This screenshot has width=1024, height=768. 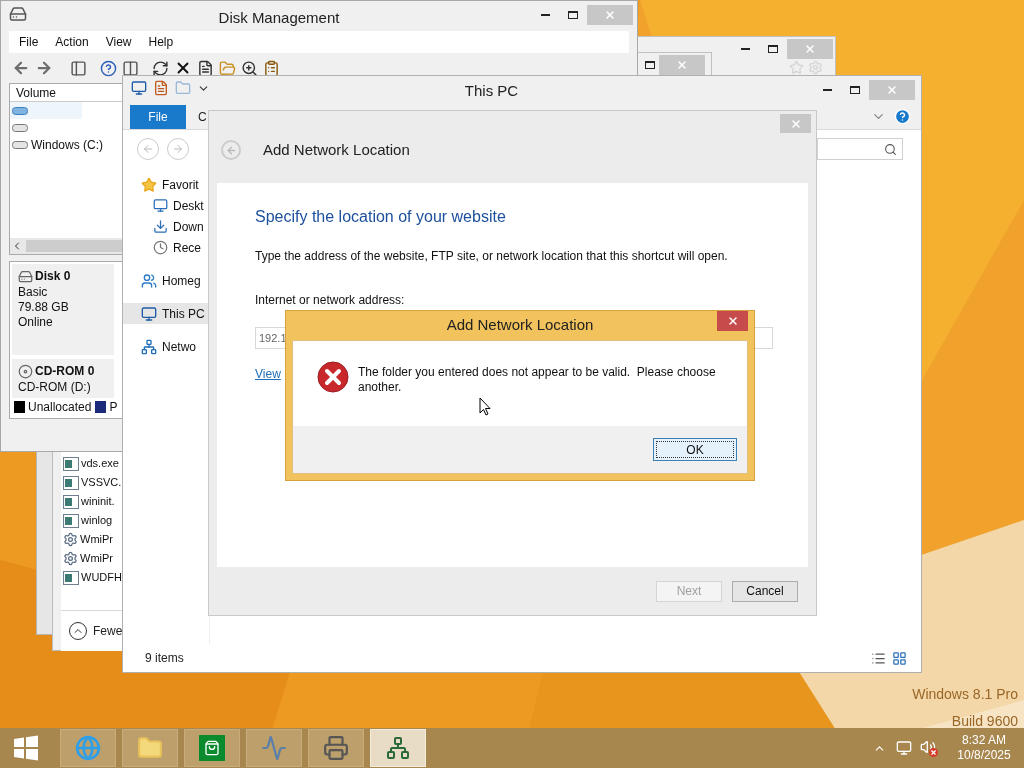 I want to click on process-name: wininit., so click(x=98, y=502).